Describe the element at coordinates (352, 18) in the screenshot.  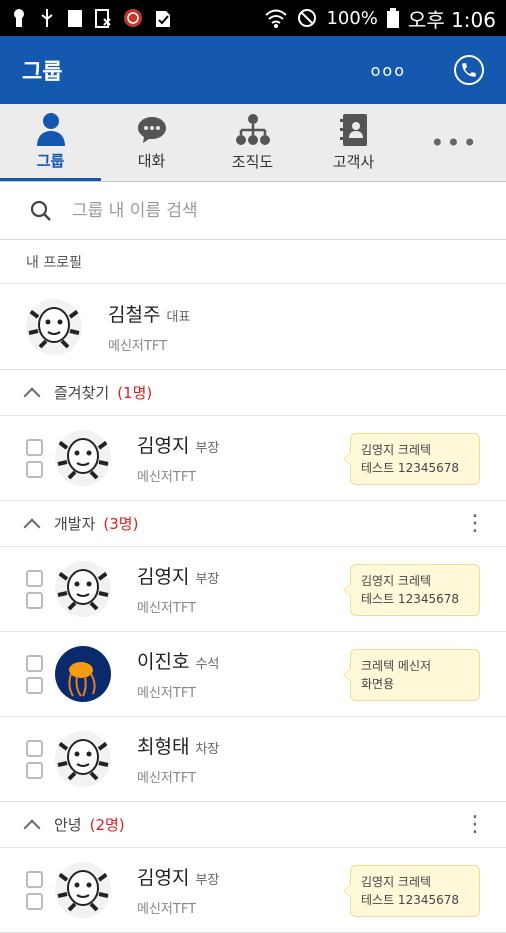
I see `battery-percent: 100%` at that location.